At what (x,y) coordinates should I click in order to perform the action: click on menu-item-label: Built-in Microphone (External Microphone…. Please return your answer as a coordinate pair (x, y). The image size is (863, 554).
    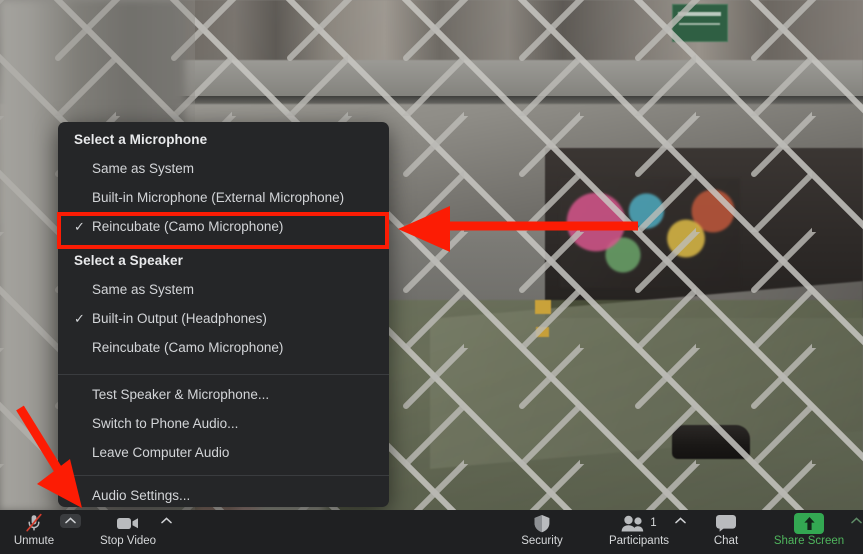
    Looking at the image, I should click on (218, 197).